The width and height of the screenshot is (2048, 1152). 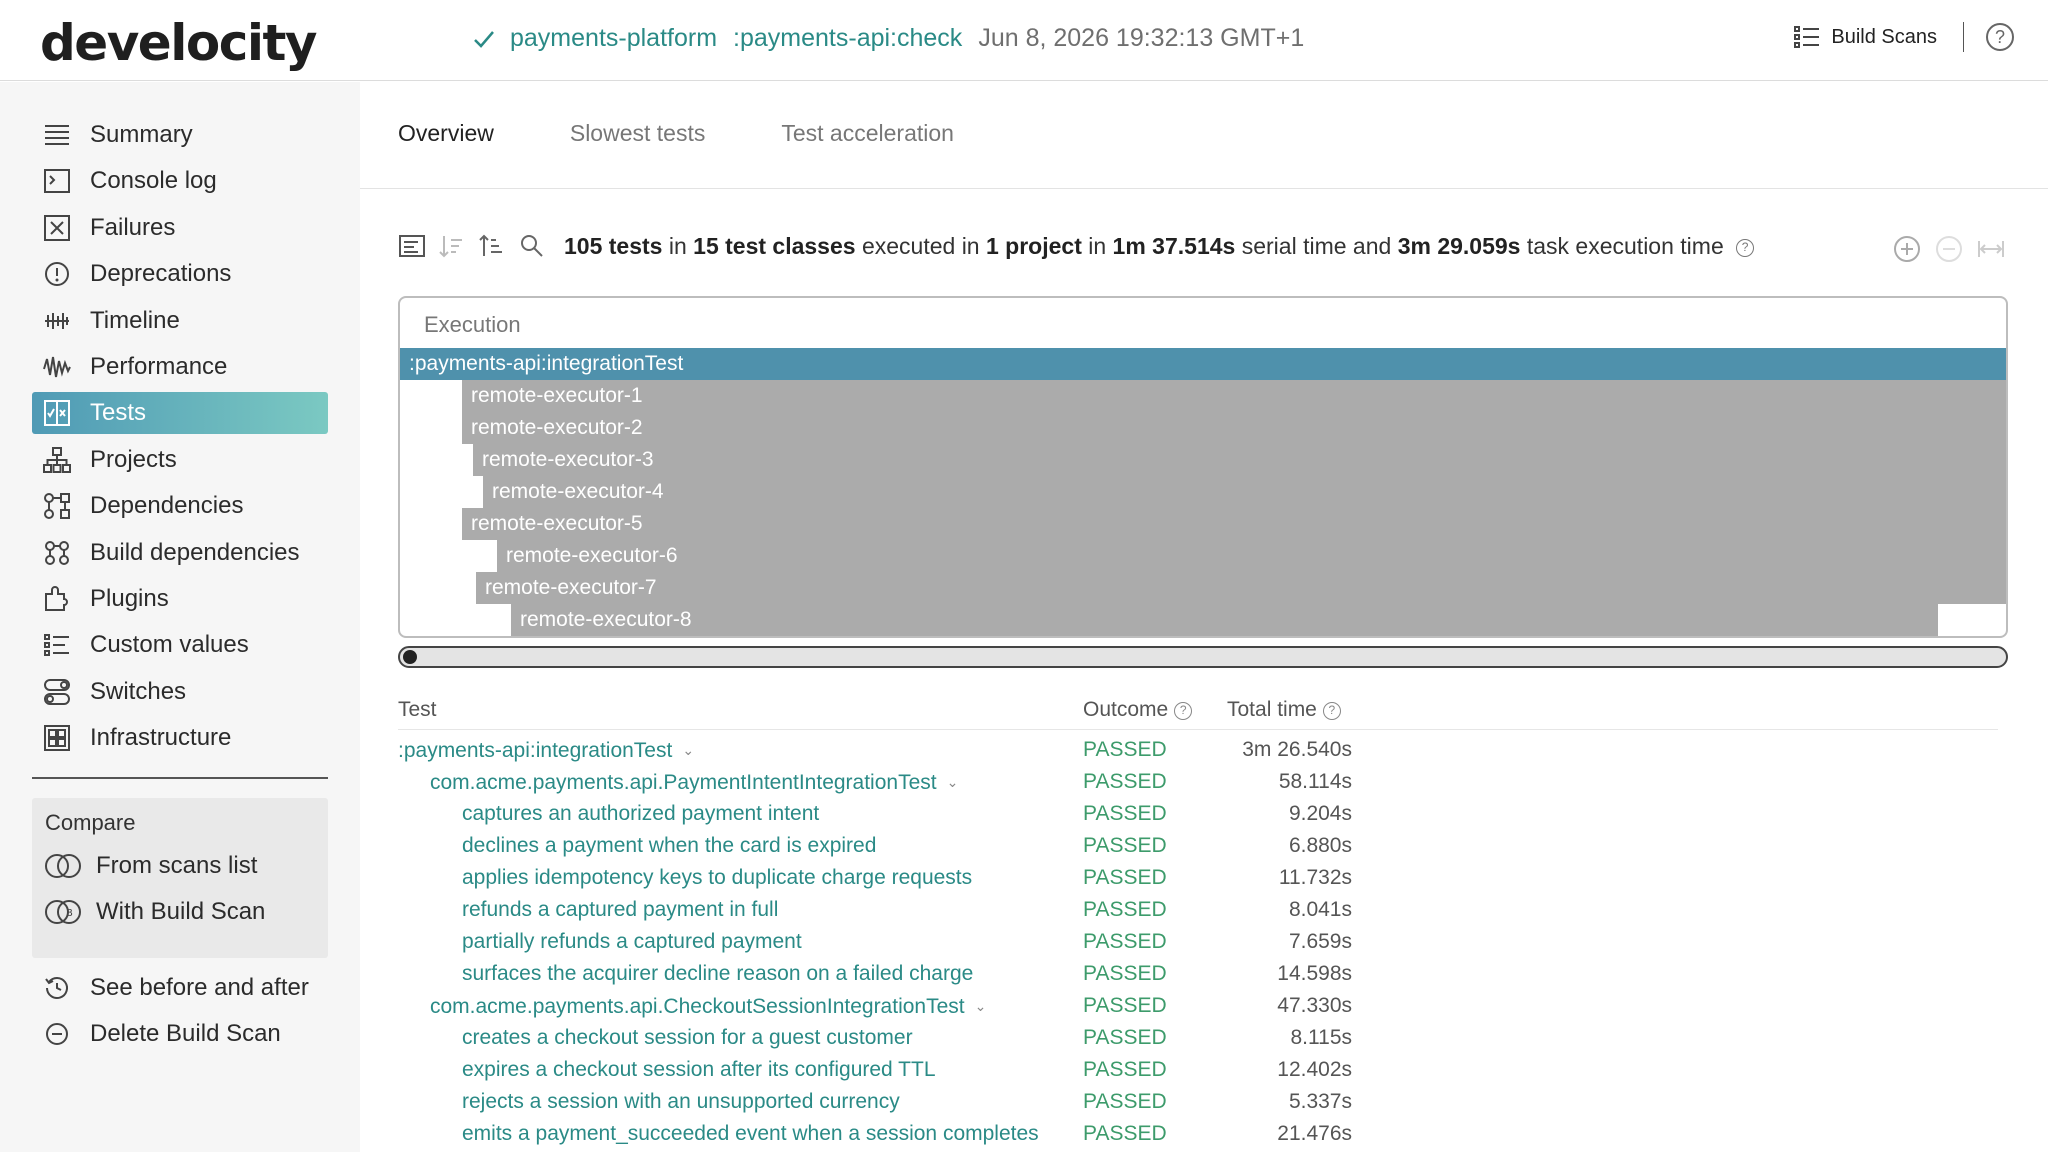 I want to click on sidebar-item-projects: Projects, so click(x=180, y=460).